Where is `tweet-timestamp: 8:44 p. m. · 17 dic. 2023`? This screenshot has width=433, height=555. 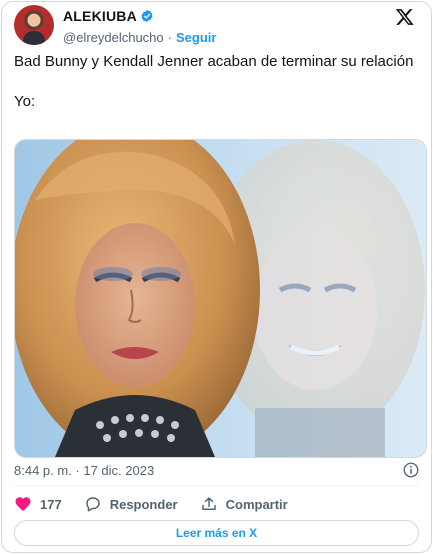 tweet-timestamp: 8:44 p. m. · 17 dic. 2023 is located at coordinates (84, 470).